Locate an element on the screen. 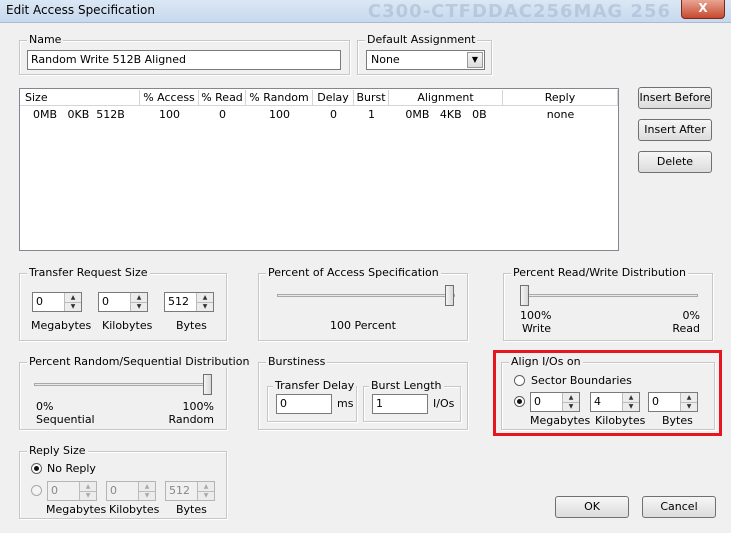  reply-bytes-stepper: 512 ▲ ▼ is located at coordinates (190, 491).